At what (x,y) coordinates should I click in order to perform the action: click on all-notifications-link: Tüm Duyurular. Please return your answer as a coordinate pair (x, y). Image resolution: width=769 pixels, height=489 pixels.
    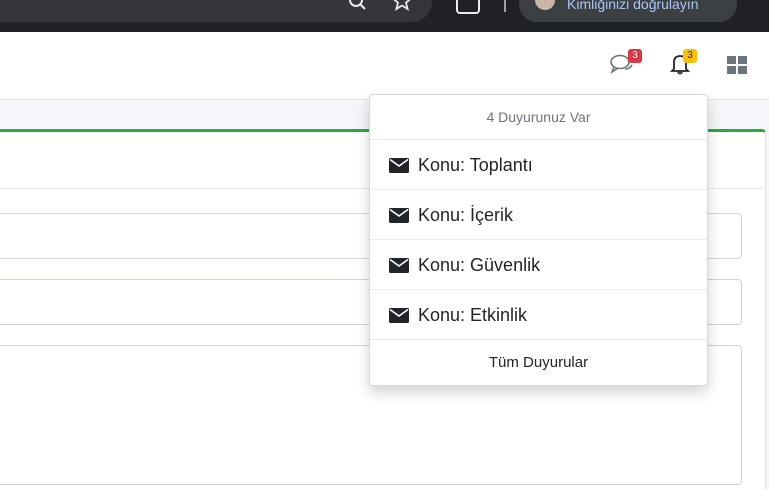
    Looking at the image, I should click on (538, 363).